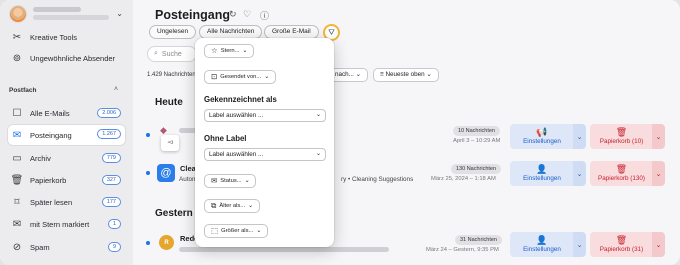 This screenshot has height=265, width=680. What do you see at coordinates (17, 58) in the screenshot?
I see `sender-icon: ⊚` at bounding box center [17, 58].